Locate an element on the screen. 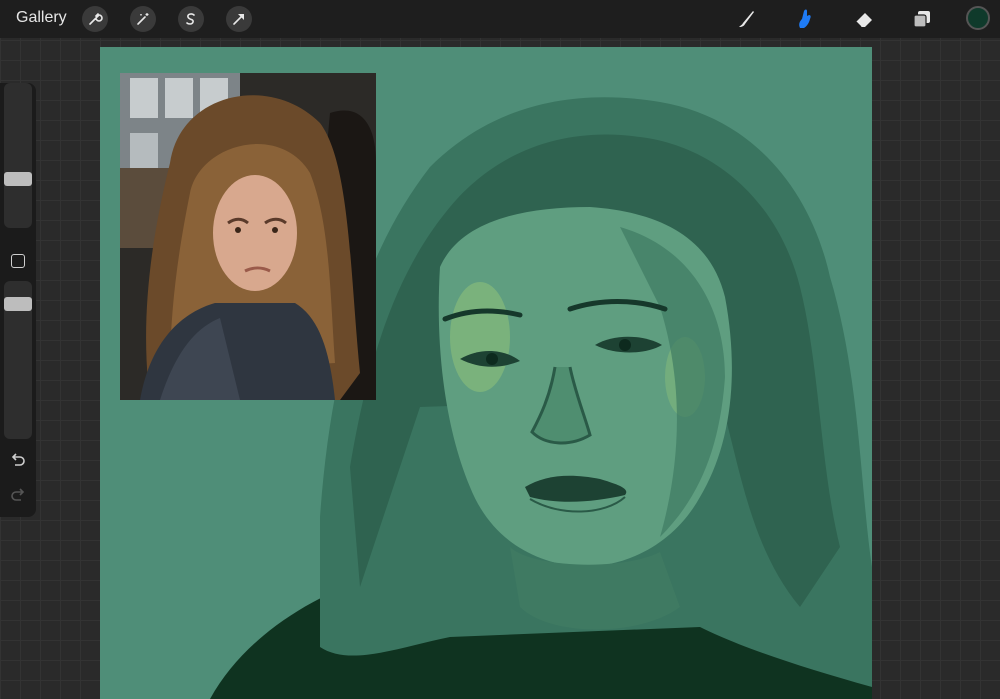 Image resolution: width=1000 pixels, height=699 pixels. brush-size-slider is located at coordinates (18, 155).